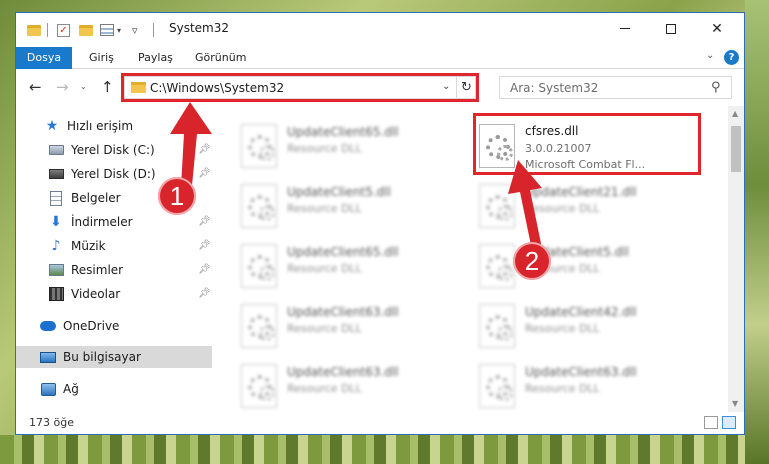 The height and width of the screenshot is (464, 769). I want to click on customize-toolbar-icon: ▿, so click(135, 30).